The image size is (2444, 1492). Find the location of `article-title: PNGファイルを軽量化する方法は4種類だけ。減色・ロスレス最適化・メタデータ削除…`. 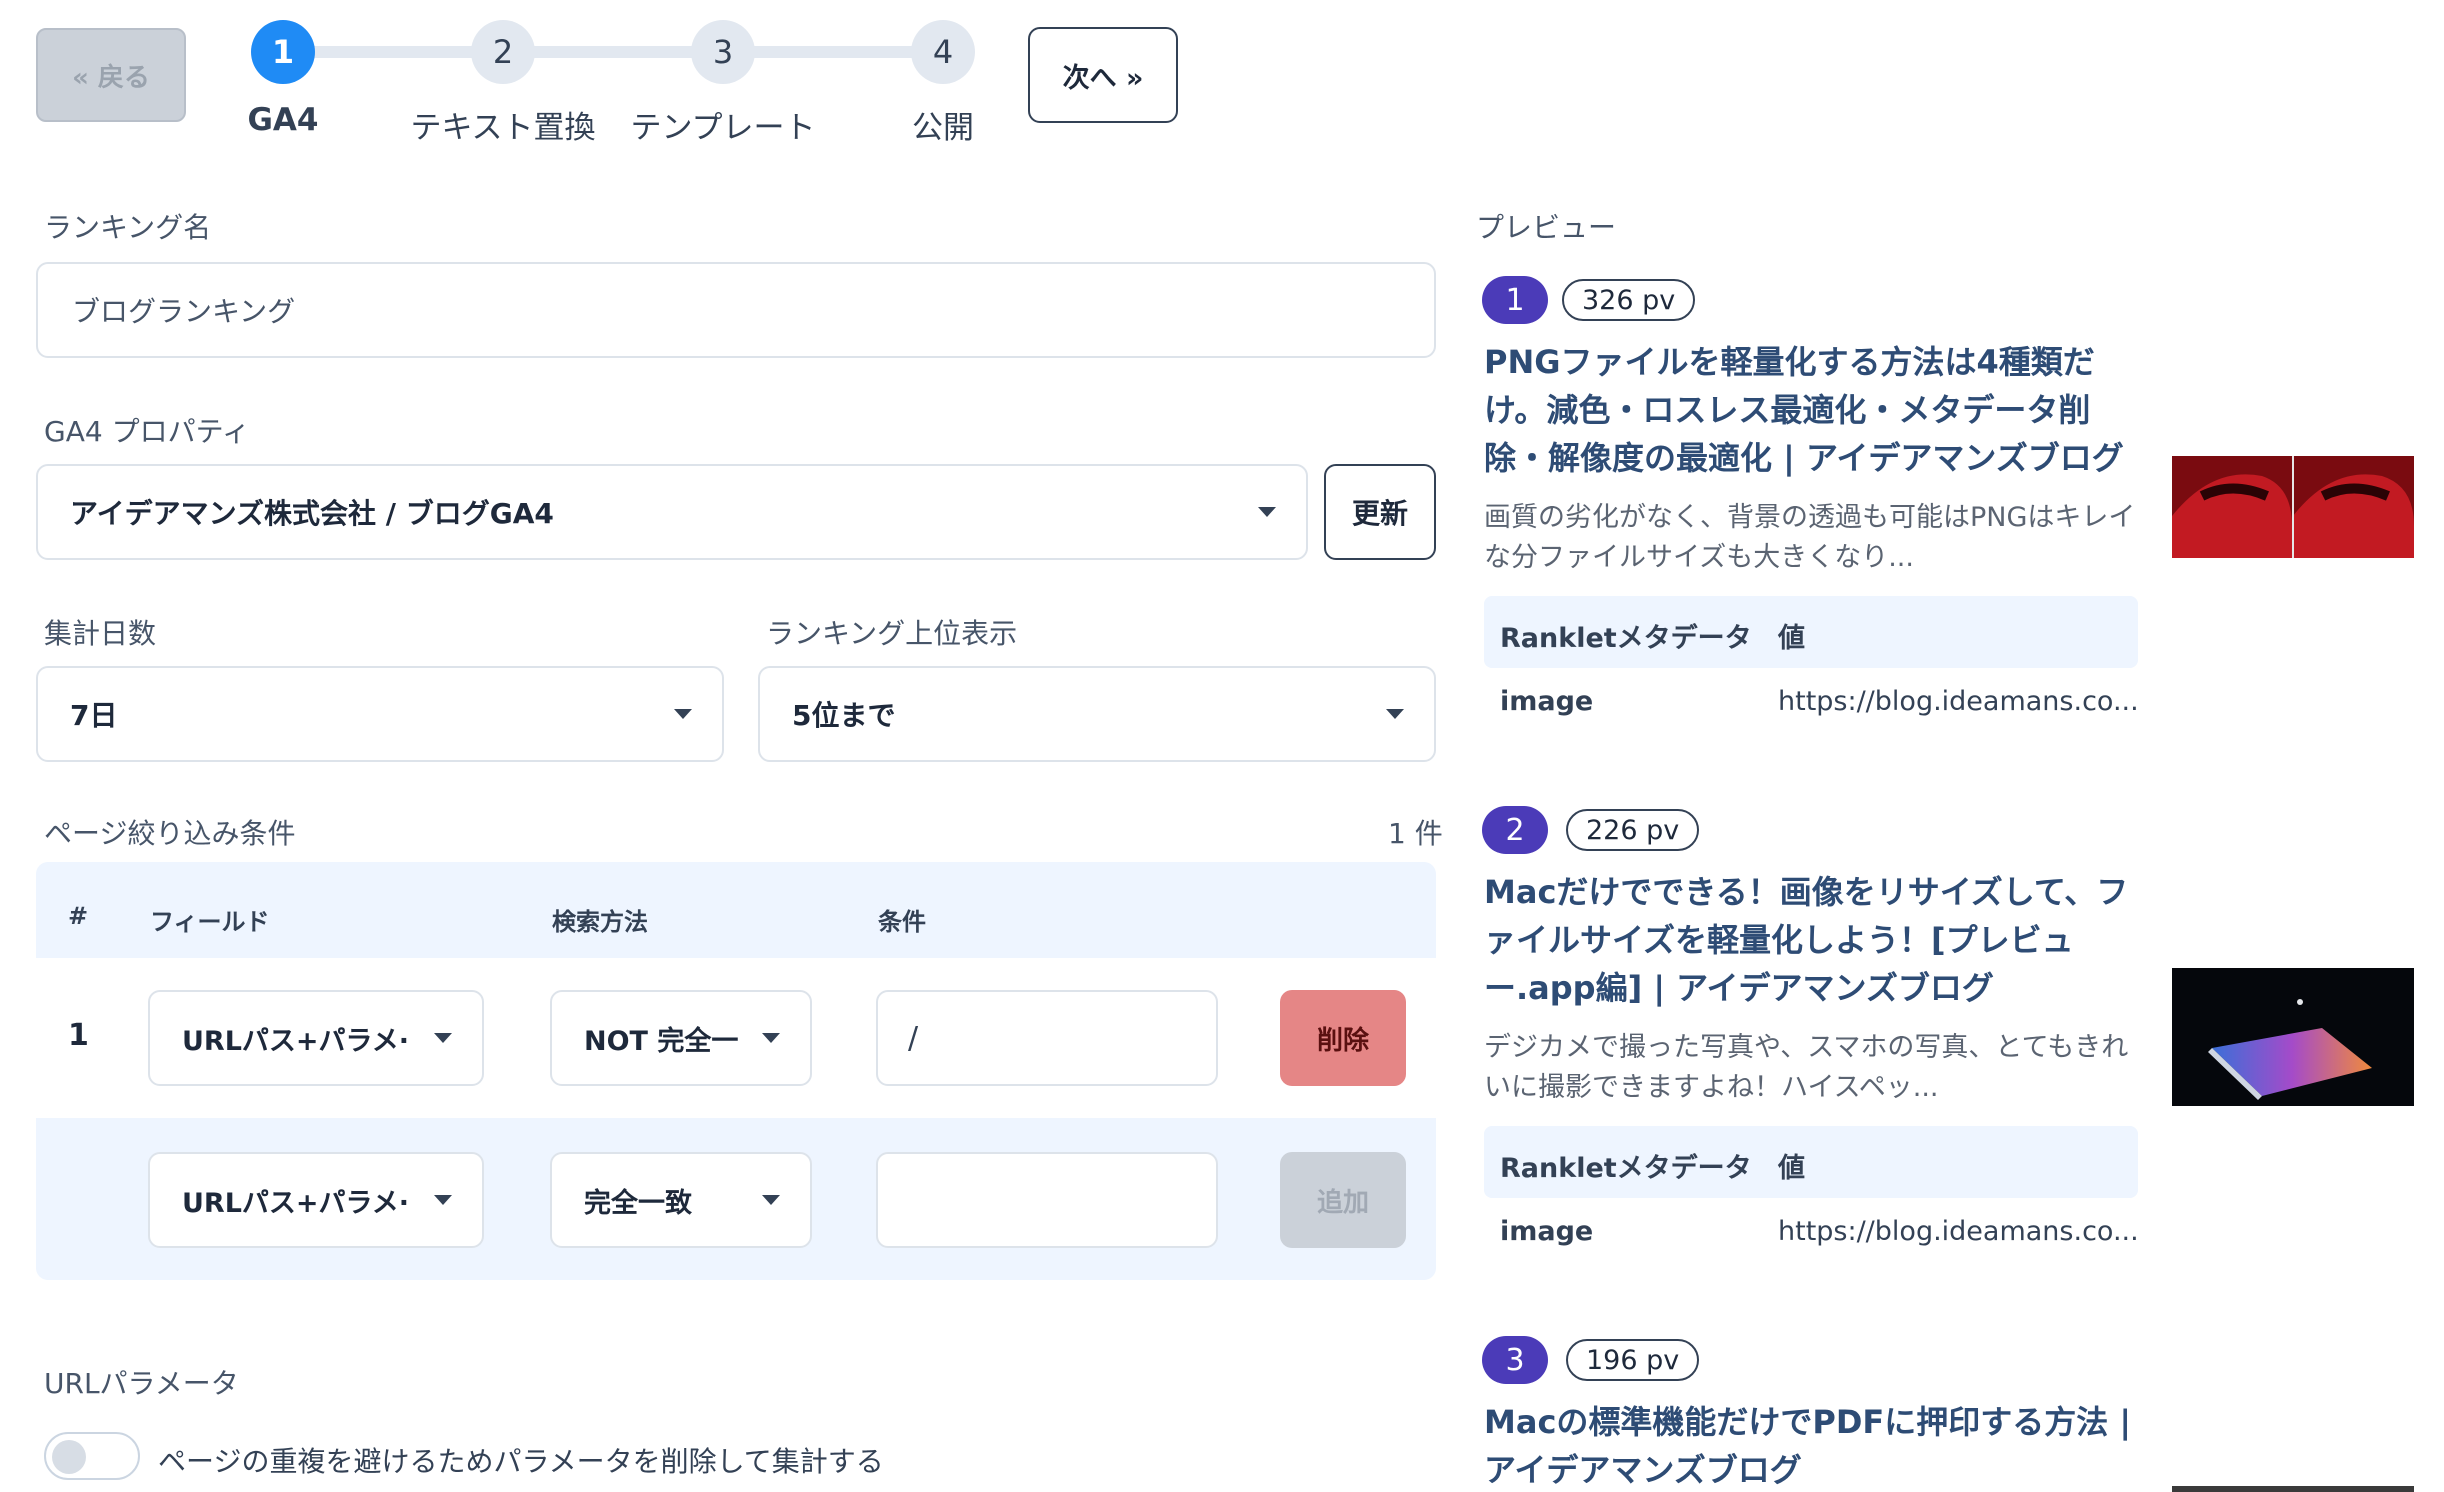

article-title: PNGファイルを軽量化する方法は4種類だけ。減色・ロスレス最適化・メタデータ削除… is located at coordinates (1809, 410).